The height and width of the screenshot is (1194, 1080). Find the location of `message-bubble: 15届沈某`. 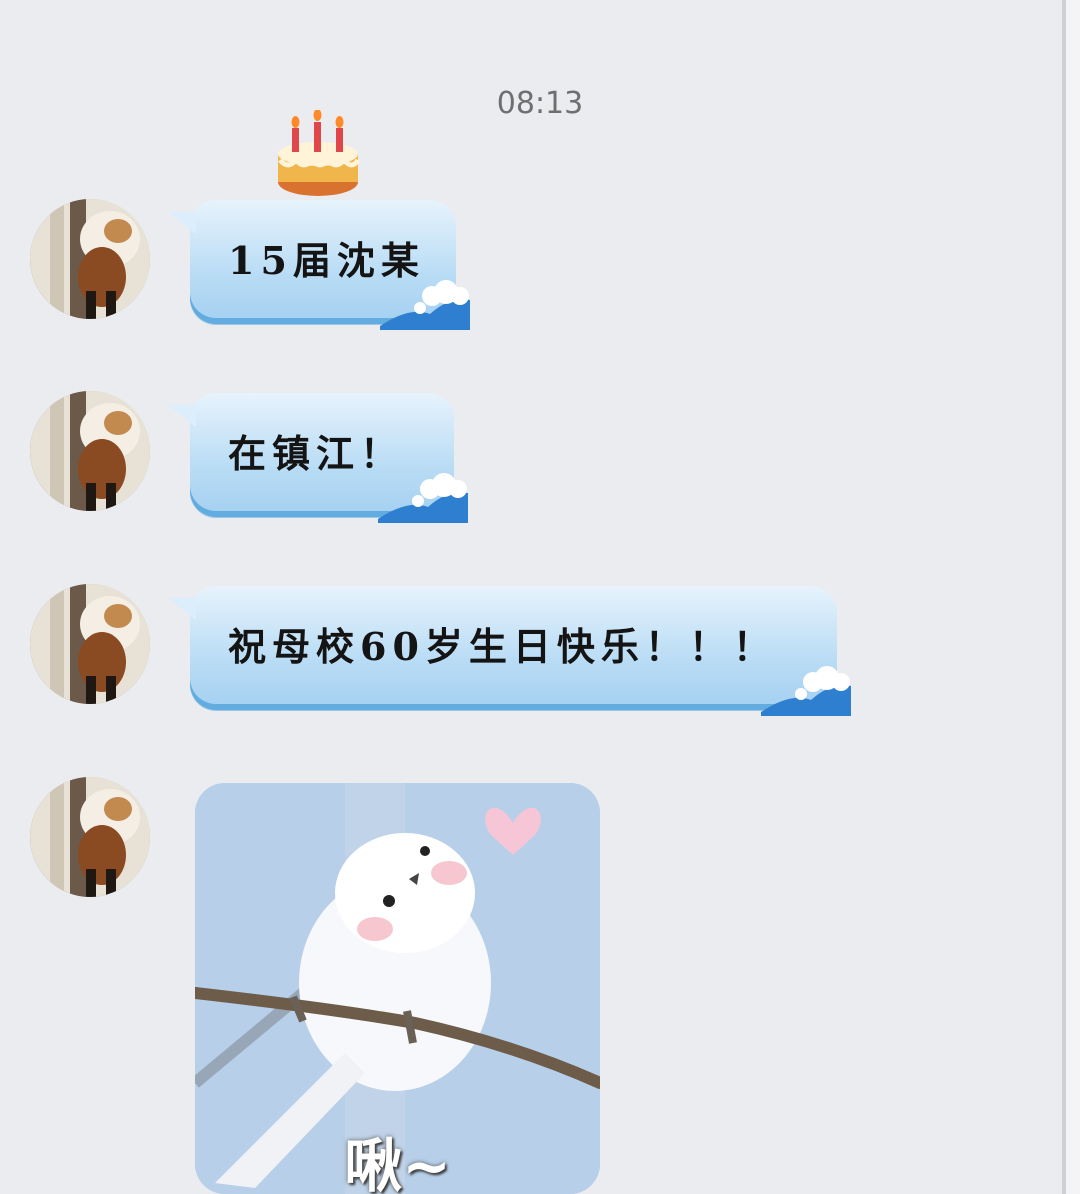

message-bubble: 15届沈某 is located at coordinates (319, 265).